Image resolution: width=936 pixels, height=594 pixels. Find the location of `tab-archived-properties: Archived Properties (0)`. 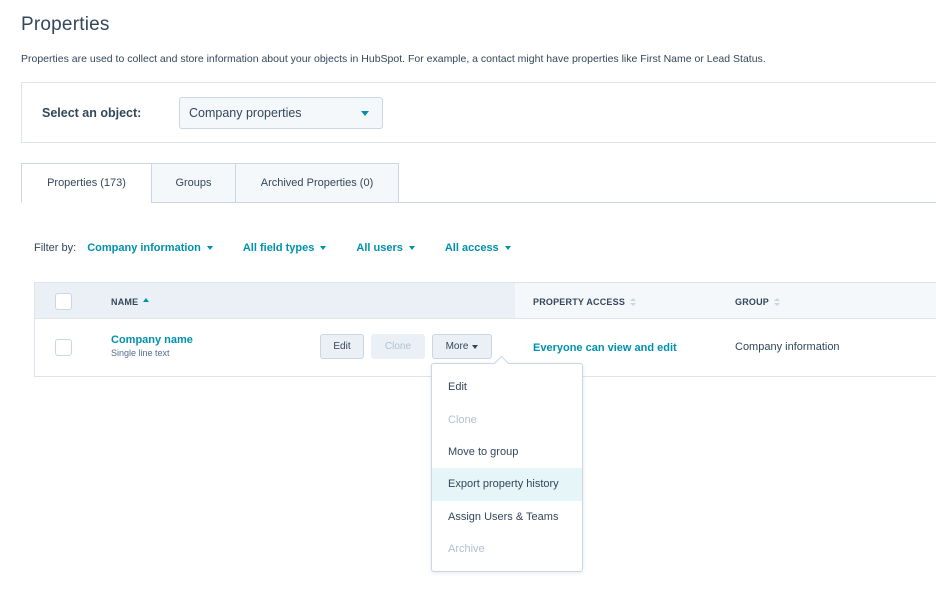

tab-archived-properties: Archived Properties (0) is located at coordinates (317, 183).